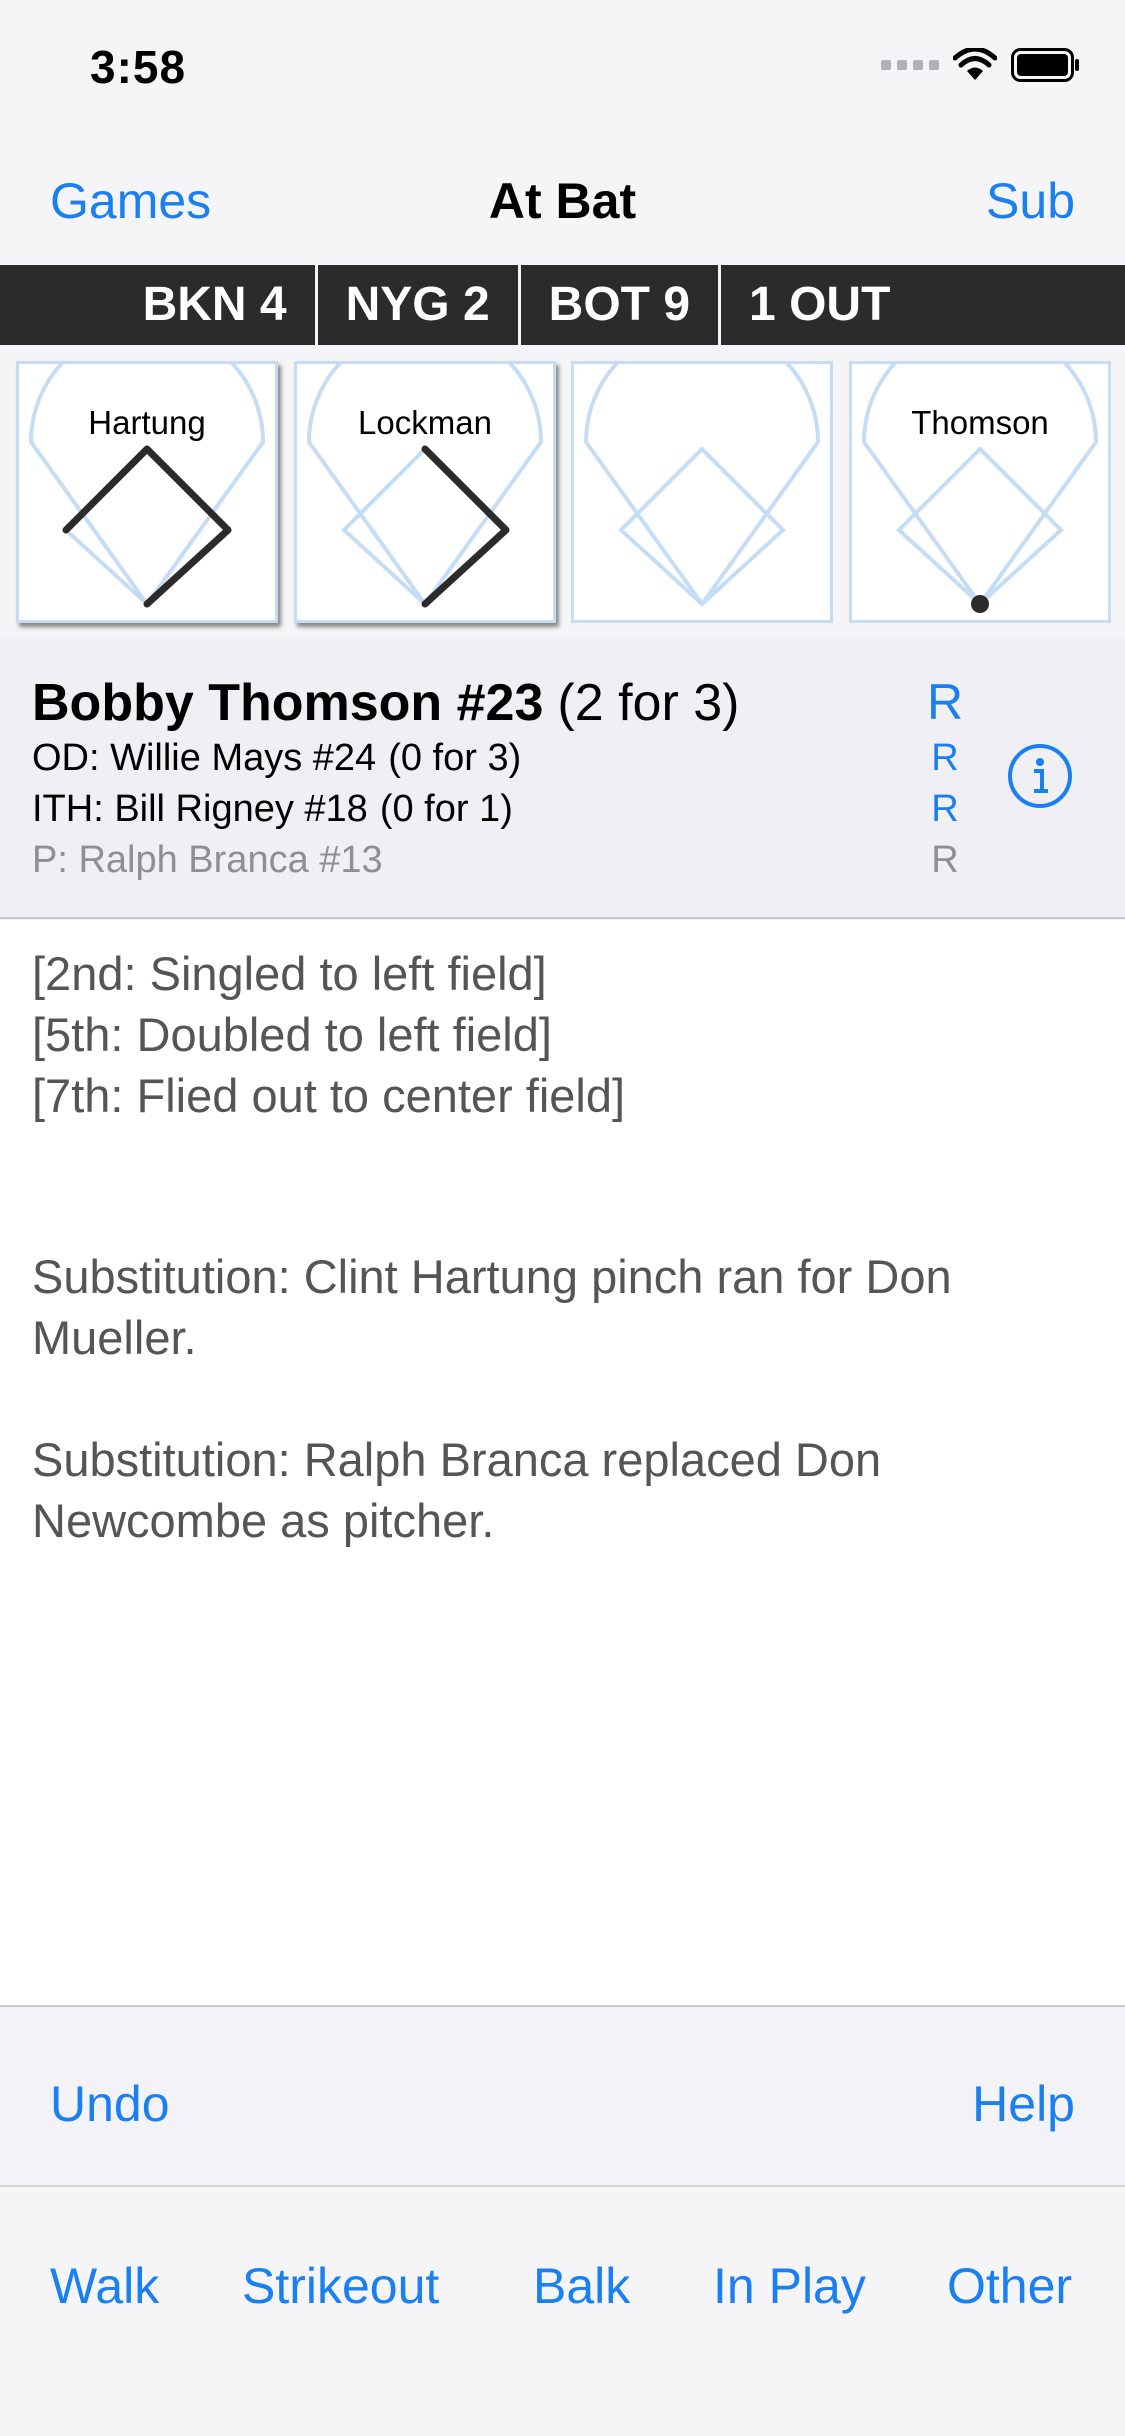 The image size is (1125, 2436). Describe the element at coordinates (1009, 2286) in the screenshot. I see `other-button: Other` at that location.